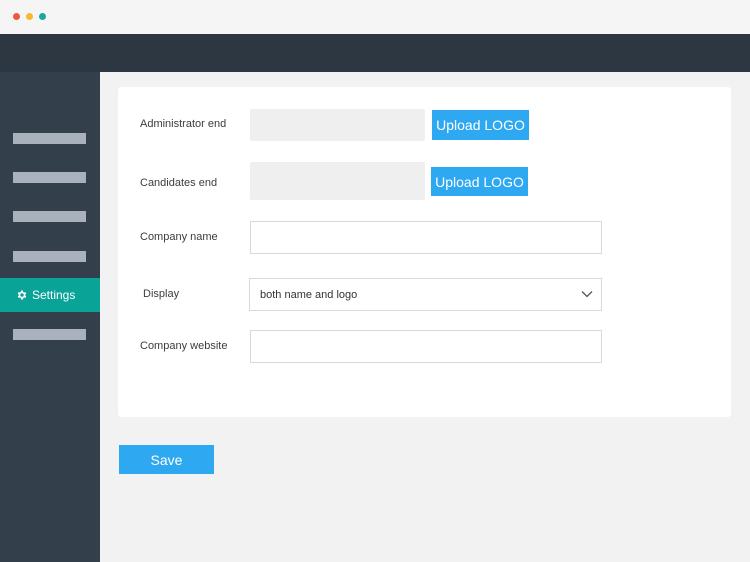  What do you see at coordinates (161, 294) in the screenshot?
I see `display-label: Display` at bounding box center [161, 294].